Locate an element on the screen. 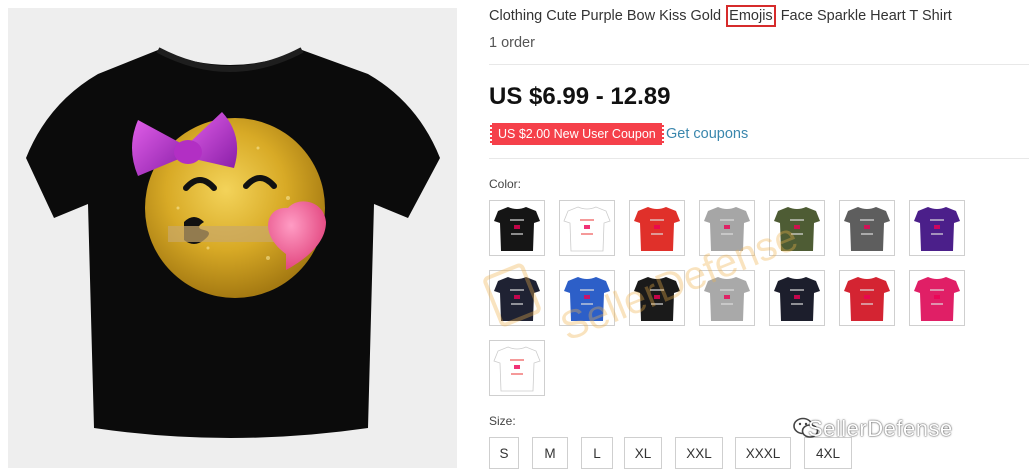  new-user-coupon-badge: US $2.00 New User Coupon is located at coordinates (577, 134).